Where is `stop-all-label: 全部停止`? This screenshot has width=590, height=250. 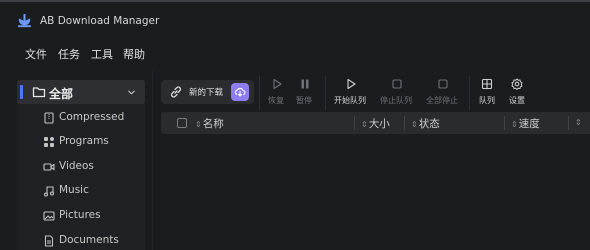 stop-all-label: 全部停止 is located at coordinates (442, 100).